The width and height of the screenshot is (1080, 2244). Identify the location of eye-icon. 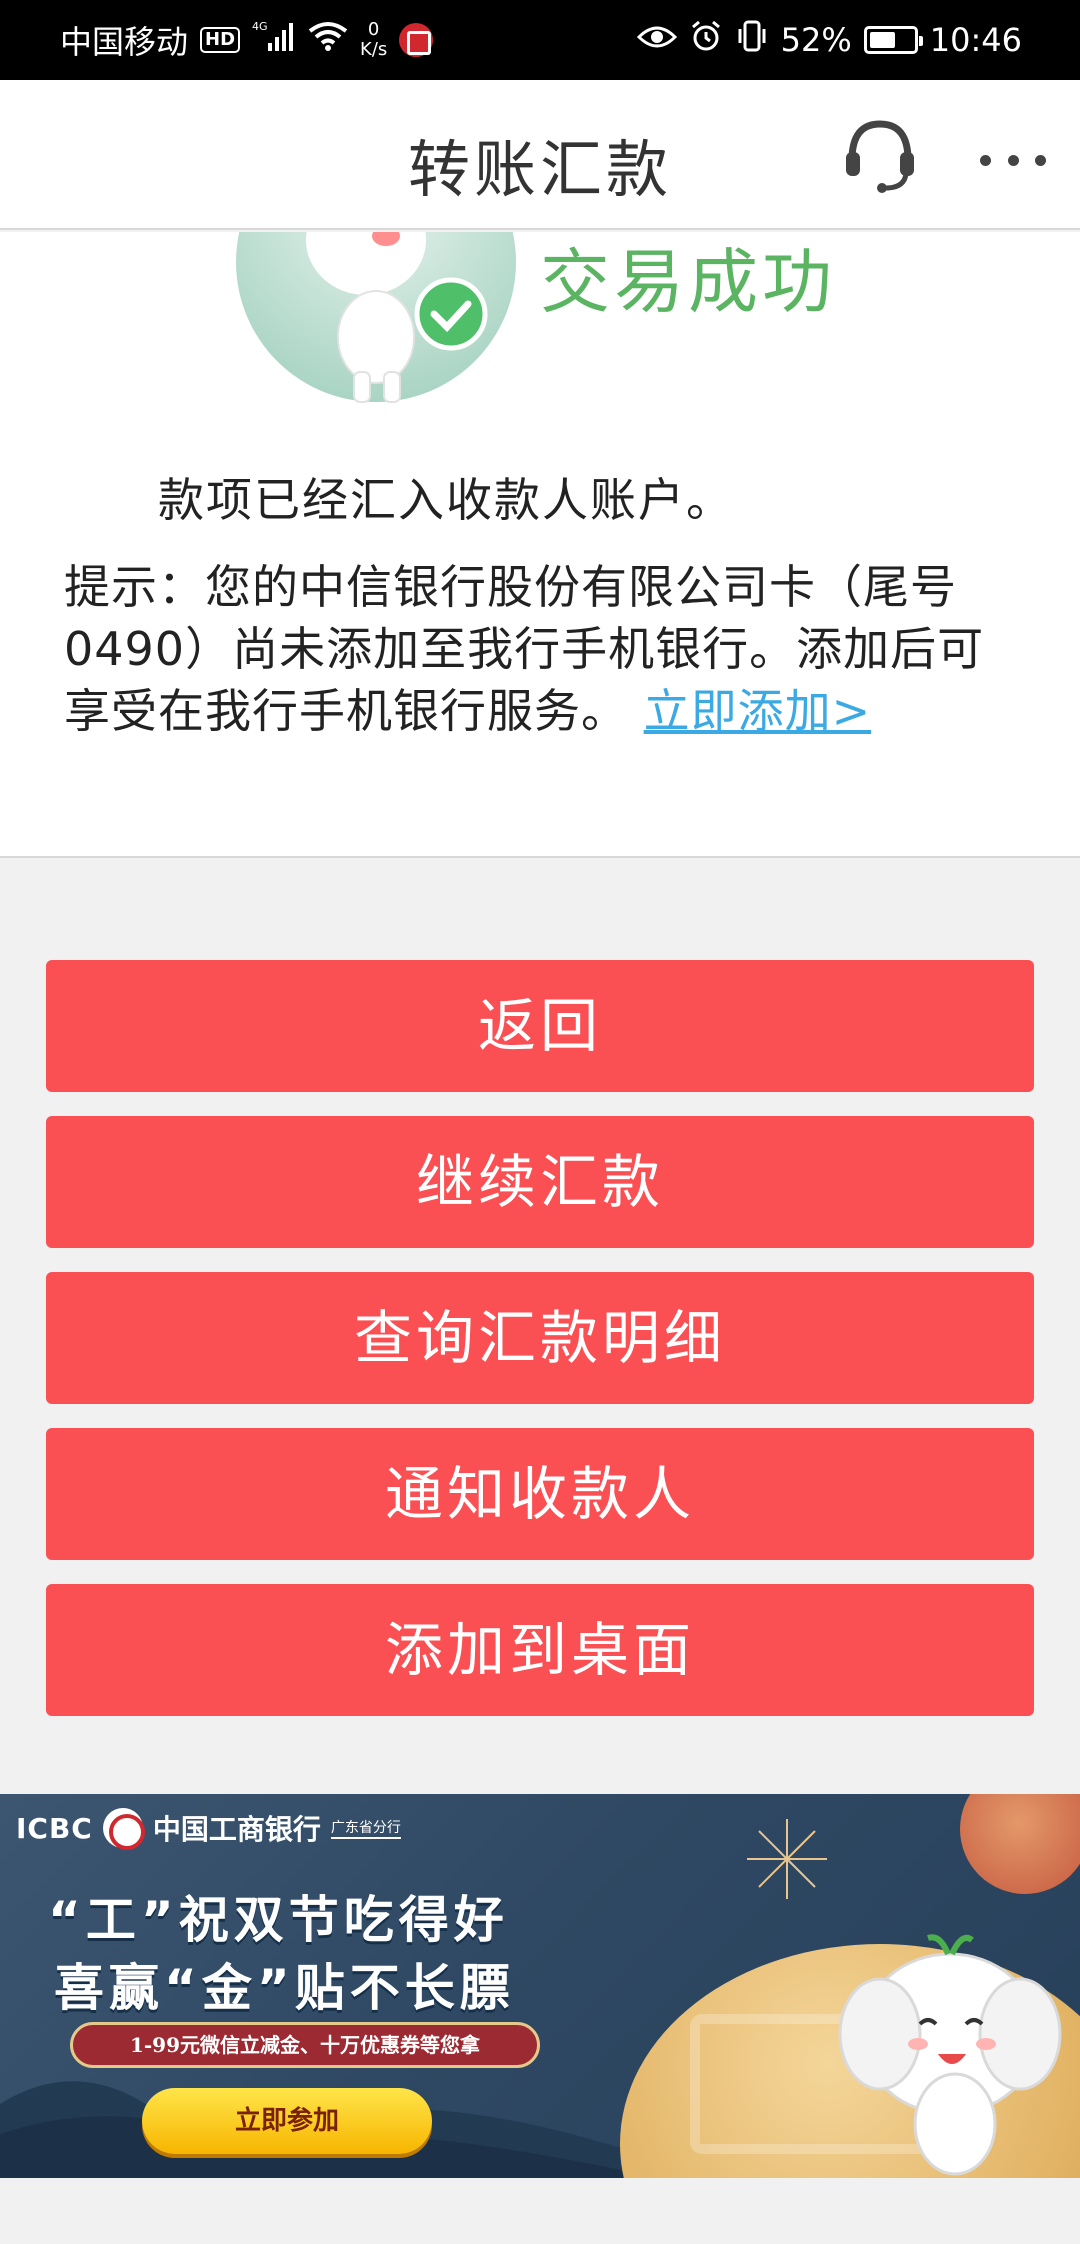
(656, 40).